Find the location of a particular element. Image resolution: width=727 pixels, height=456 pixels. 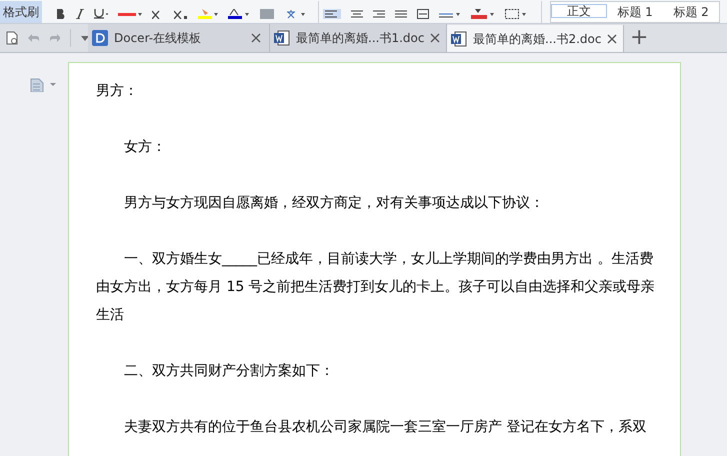

paragraph: 夫妻双方共有的位于鱼台县农机公司家属院一套三室一厅房产 登记在女方名下，系双 is located at coordinates (385, 427).